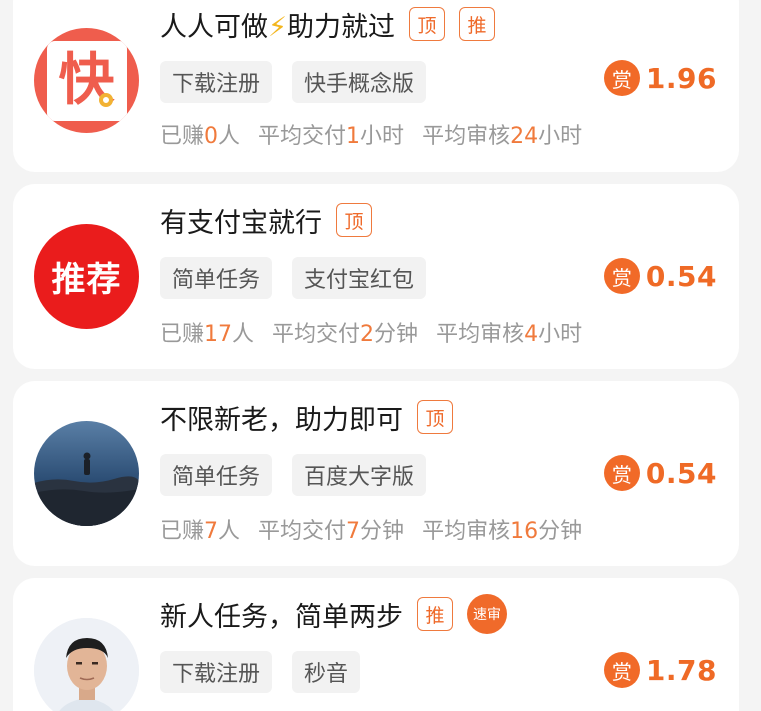  Describe the element at coordinates (214, 27) in the screenshot. I see `task-title-prefix: 人人可做` at that location.